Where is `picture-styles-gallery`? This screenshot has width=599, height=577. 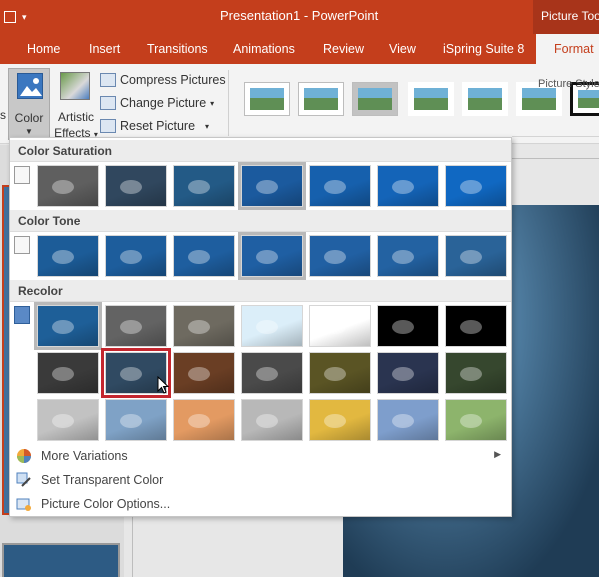 picture-styles-gallery is located at coordinates (417, 98).